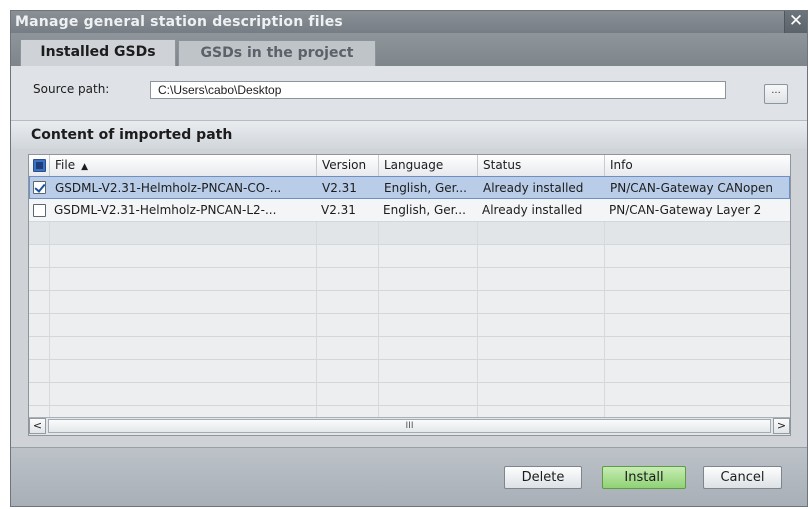  Describe the element at coordinates (781, 426) in the screenshot. I see `scroll-right-icon: >` at that location.